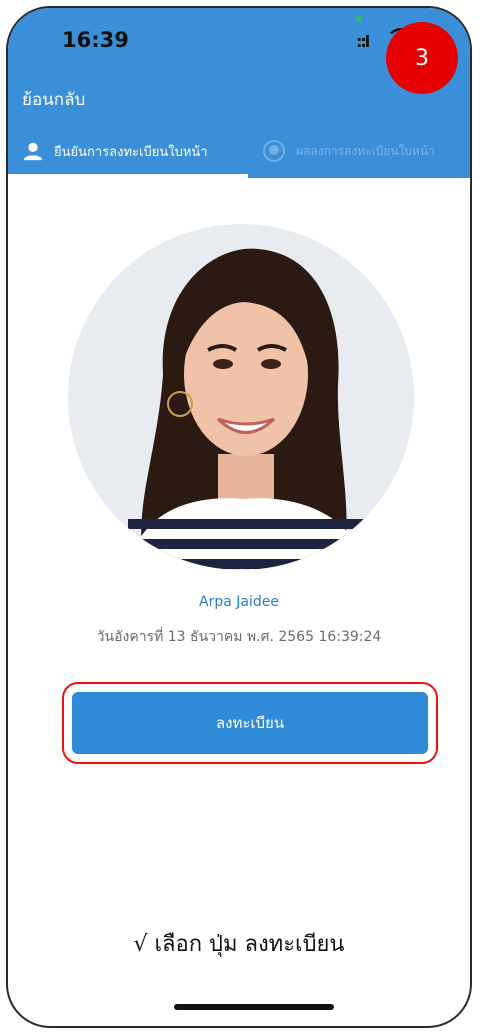 The width and height of the screenshot is (480, 1032). Describe the element at coordinates (254, 1007) in the screenshot. I see `home-indicator` at that location.